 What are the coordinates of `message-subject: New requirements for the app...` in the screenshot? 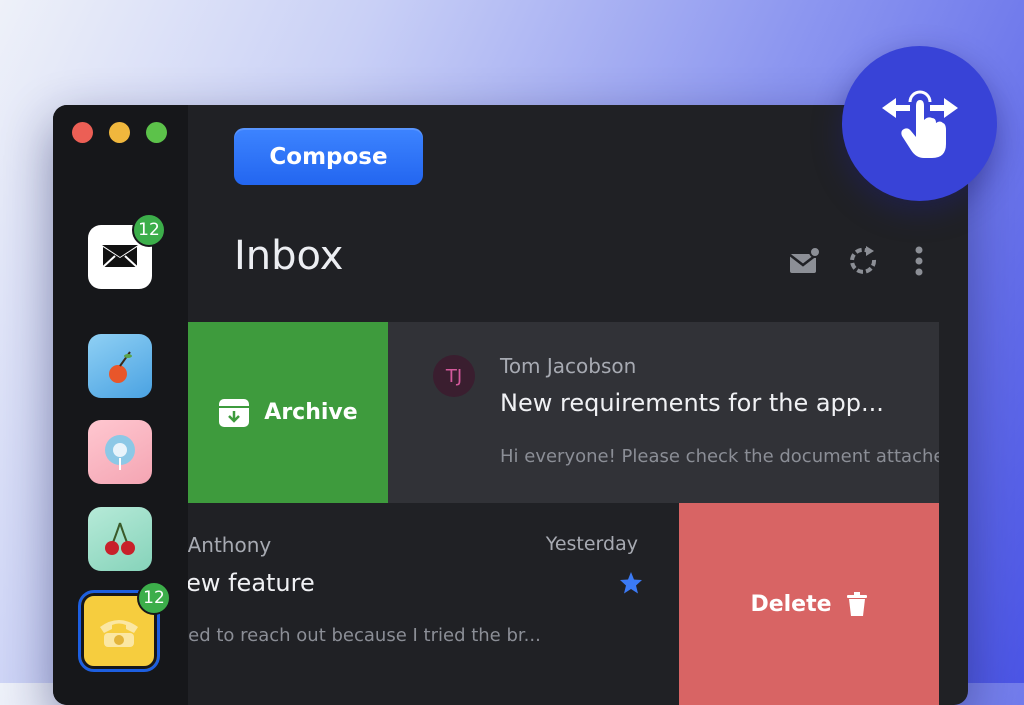 It's located at (692, 403).